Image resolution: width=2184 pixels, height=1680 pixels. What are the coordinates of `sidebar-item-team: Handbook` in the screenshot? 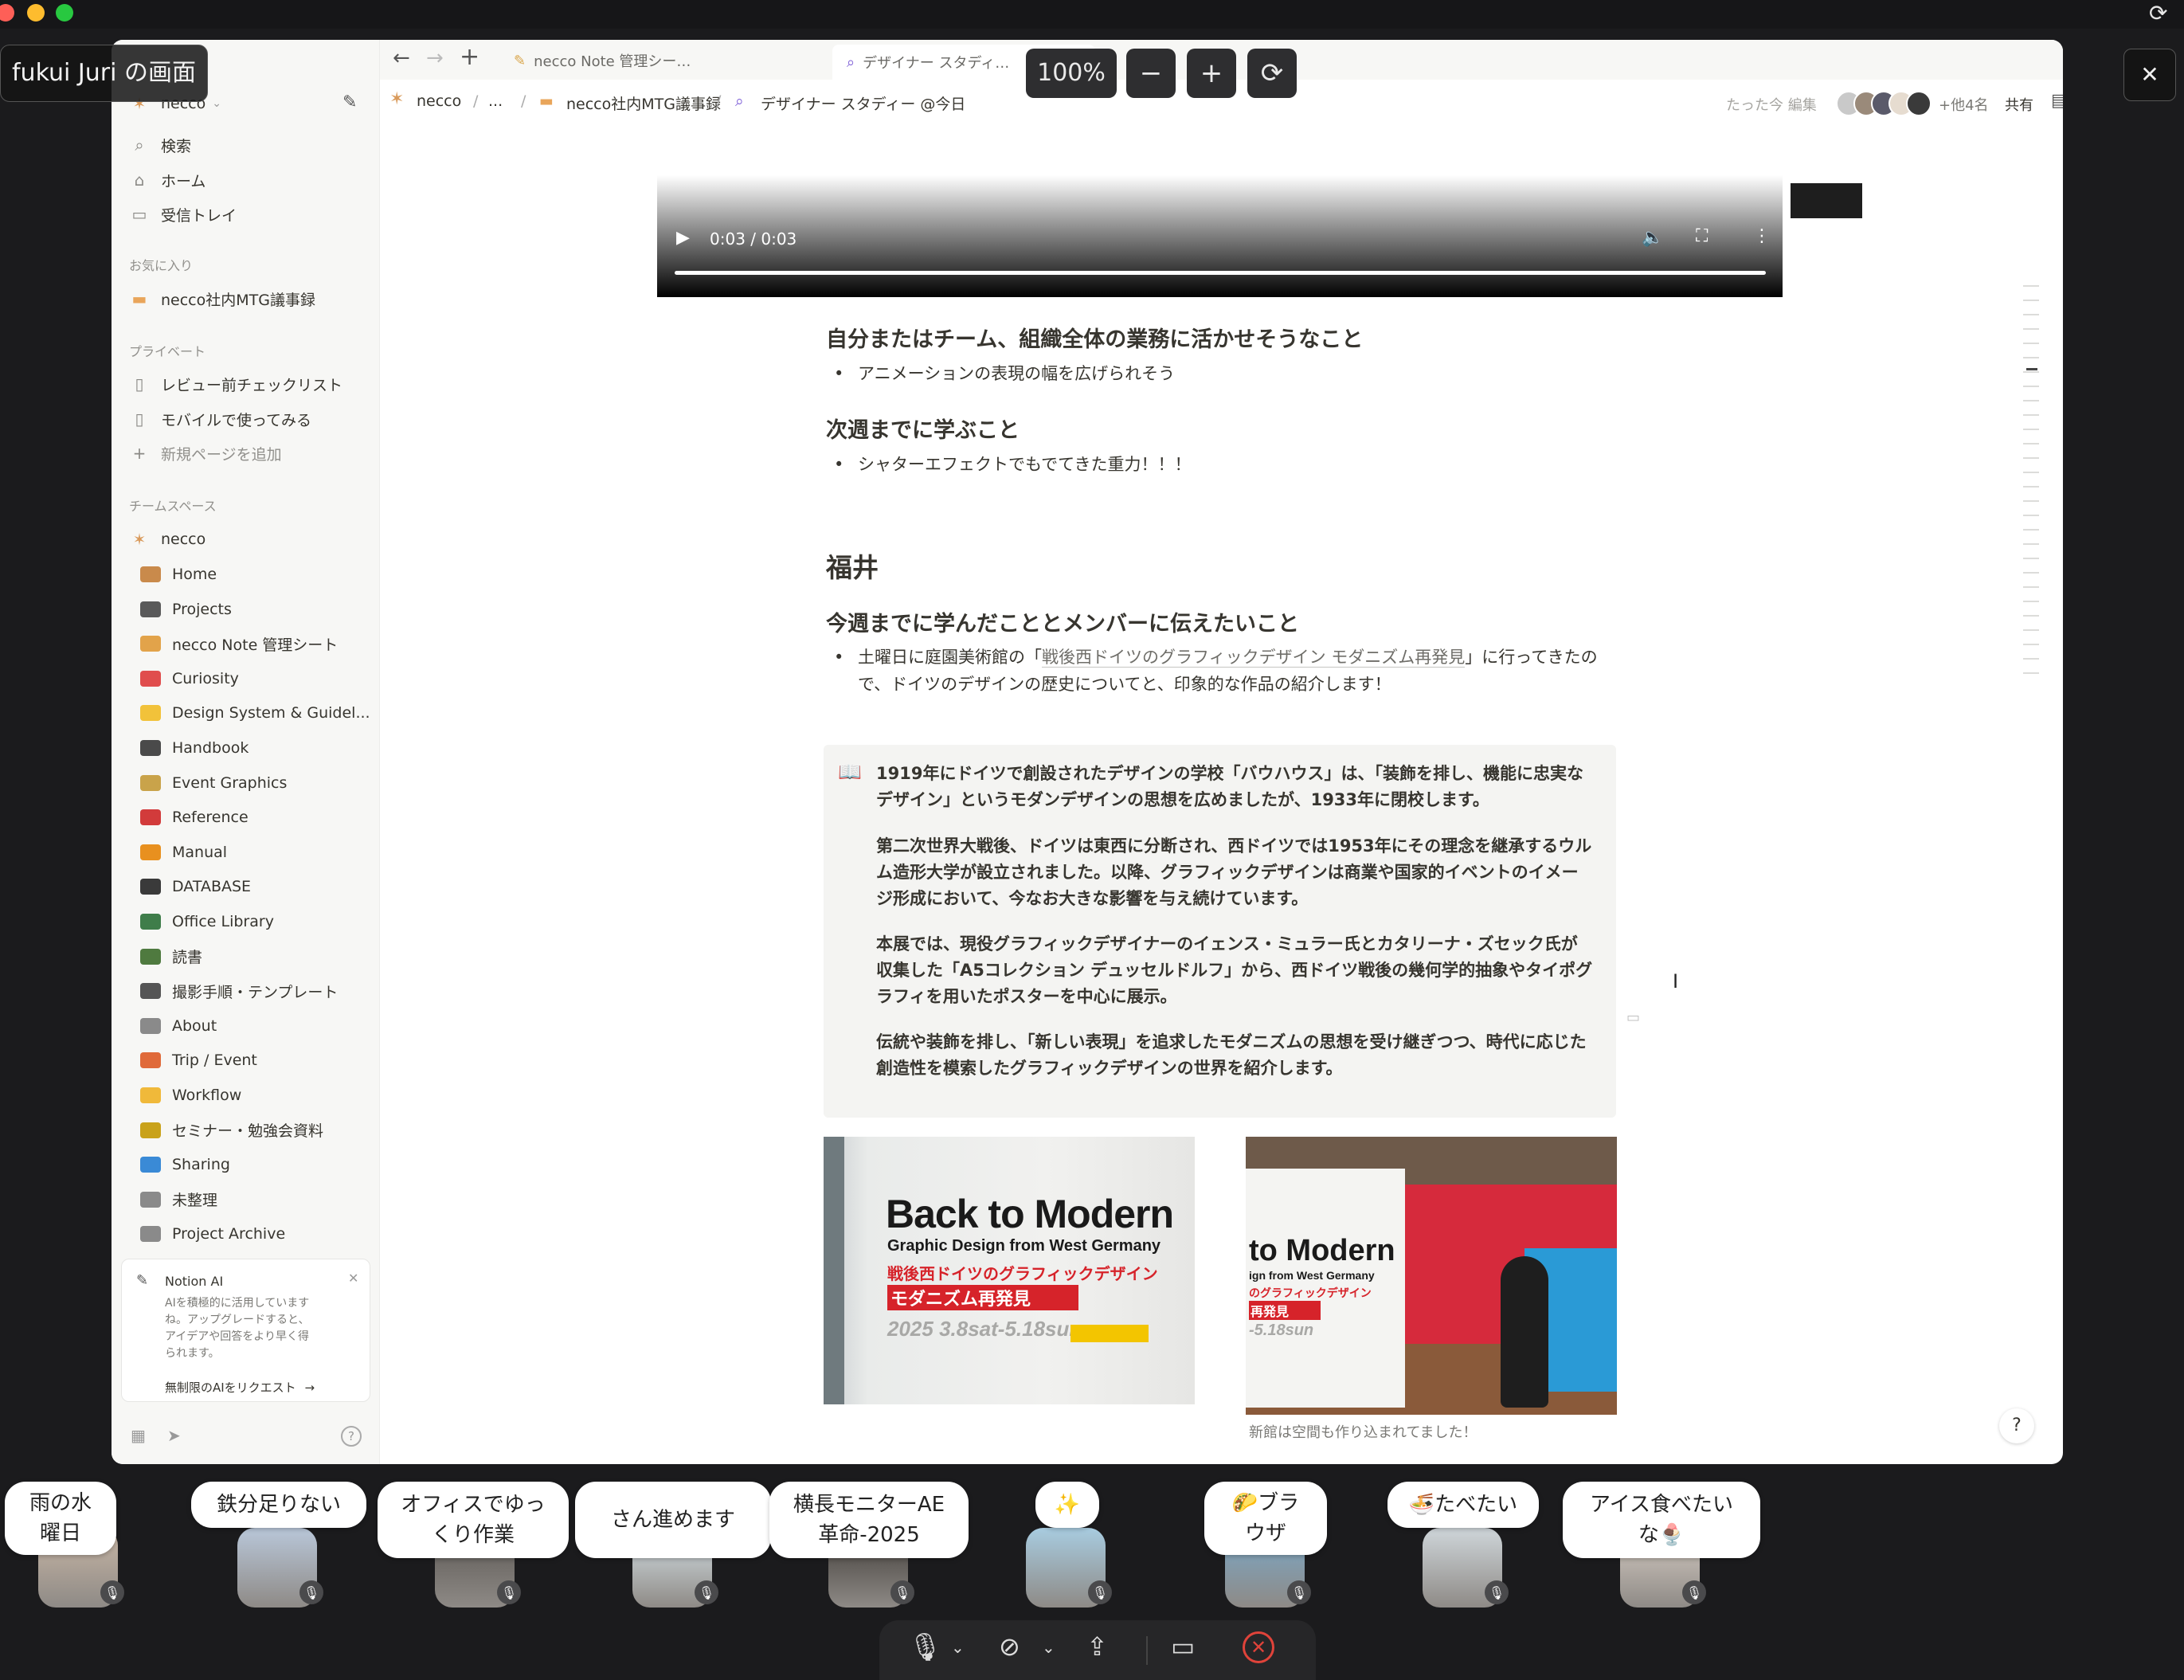 It's located at (194, 748).